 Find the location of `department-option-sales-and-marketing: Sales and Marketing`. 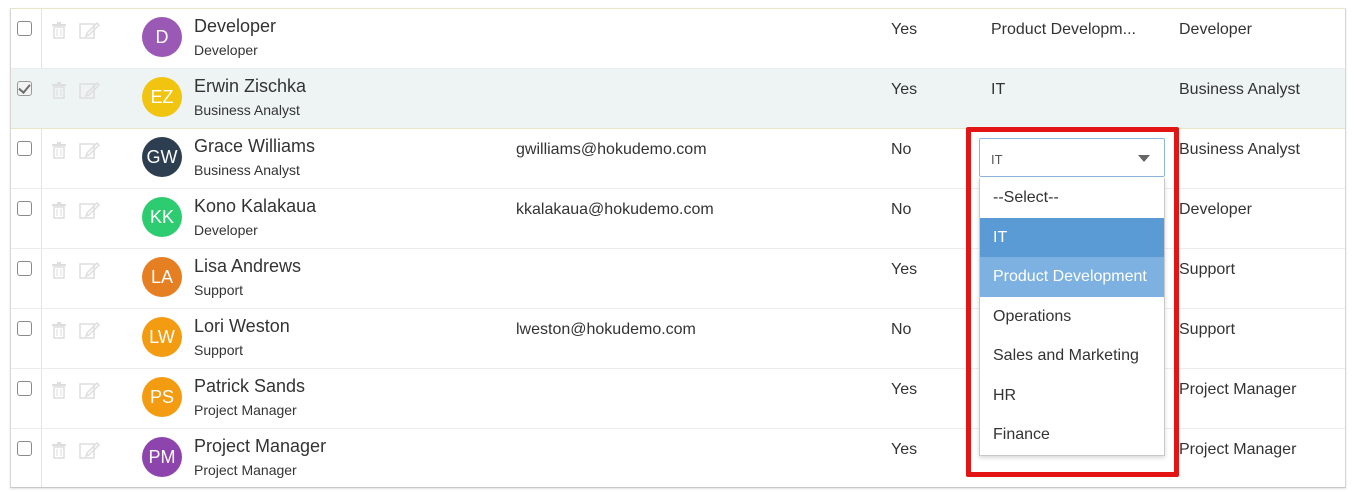

department-option-sales-and-marketing: Sales and Marketing is located at coordinates (1072, 356).